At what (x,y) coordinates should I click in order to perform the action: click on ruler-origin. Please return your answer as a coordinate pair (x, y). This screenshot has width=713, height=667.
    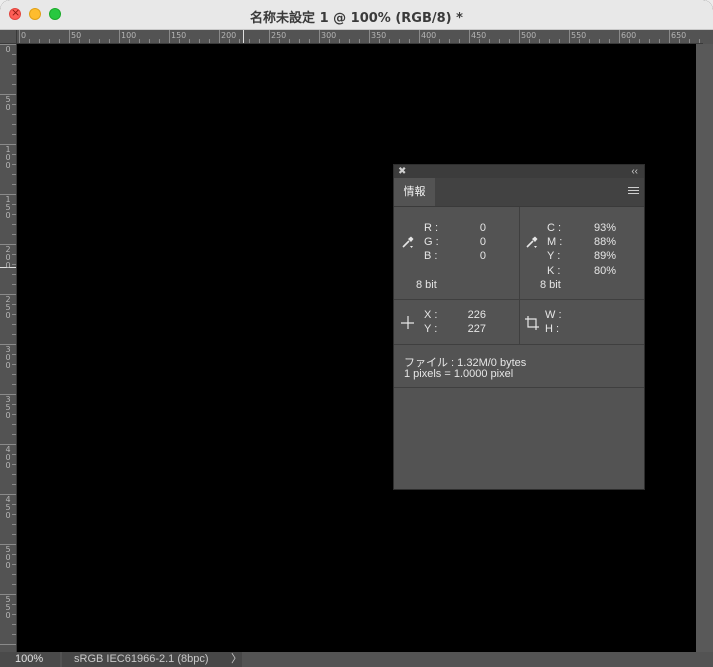
    Looking at the image, I should click on (8, 37).